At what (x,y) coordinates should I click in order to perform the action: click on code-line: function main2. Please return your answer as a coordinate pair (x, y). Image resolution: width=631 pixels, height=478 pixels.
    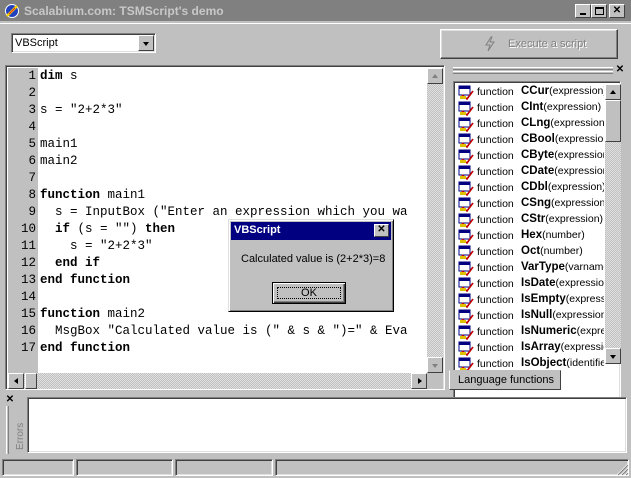
    Looking at the image, I should click on (92, 314).